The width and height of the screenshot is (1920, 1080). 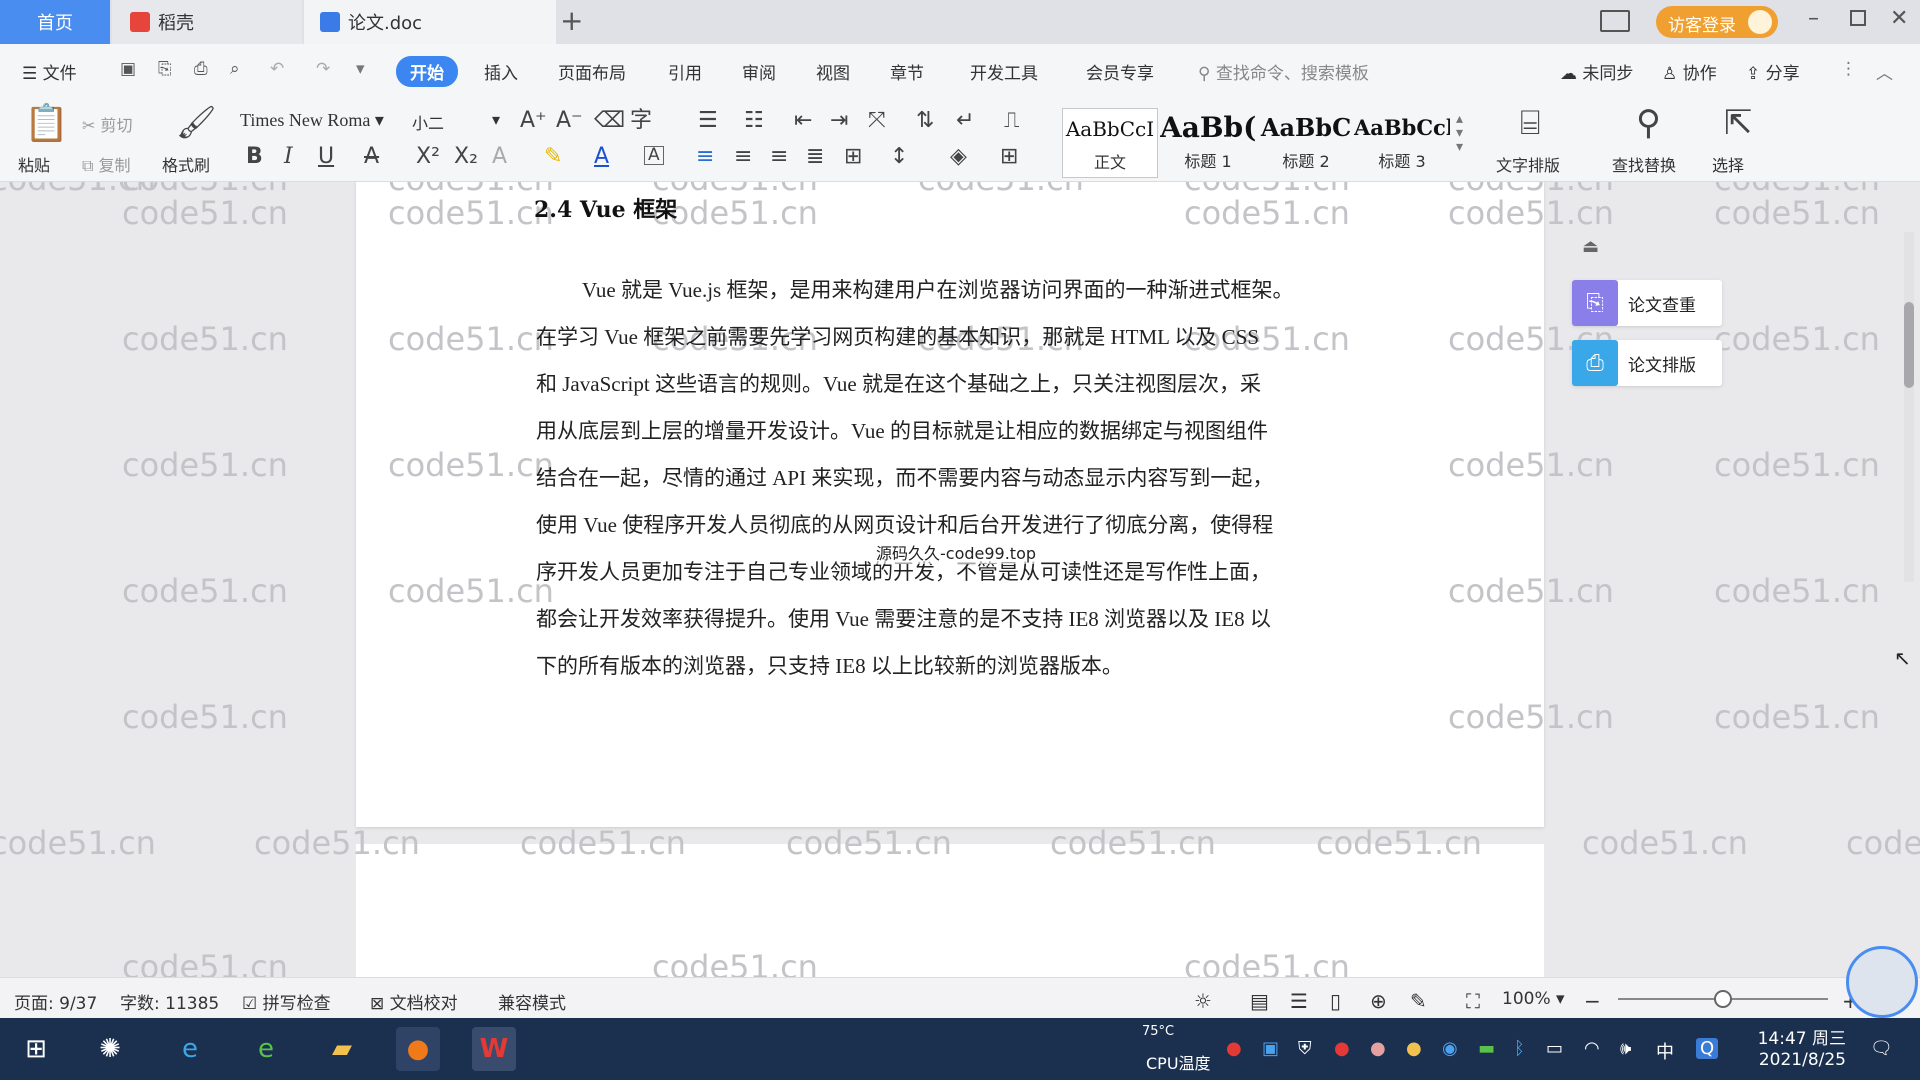 I want to click on pinyin-icon: 字, so click(x=641, y=121).